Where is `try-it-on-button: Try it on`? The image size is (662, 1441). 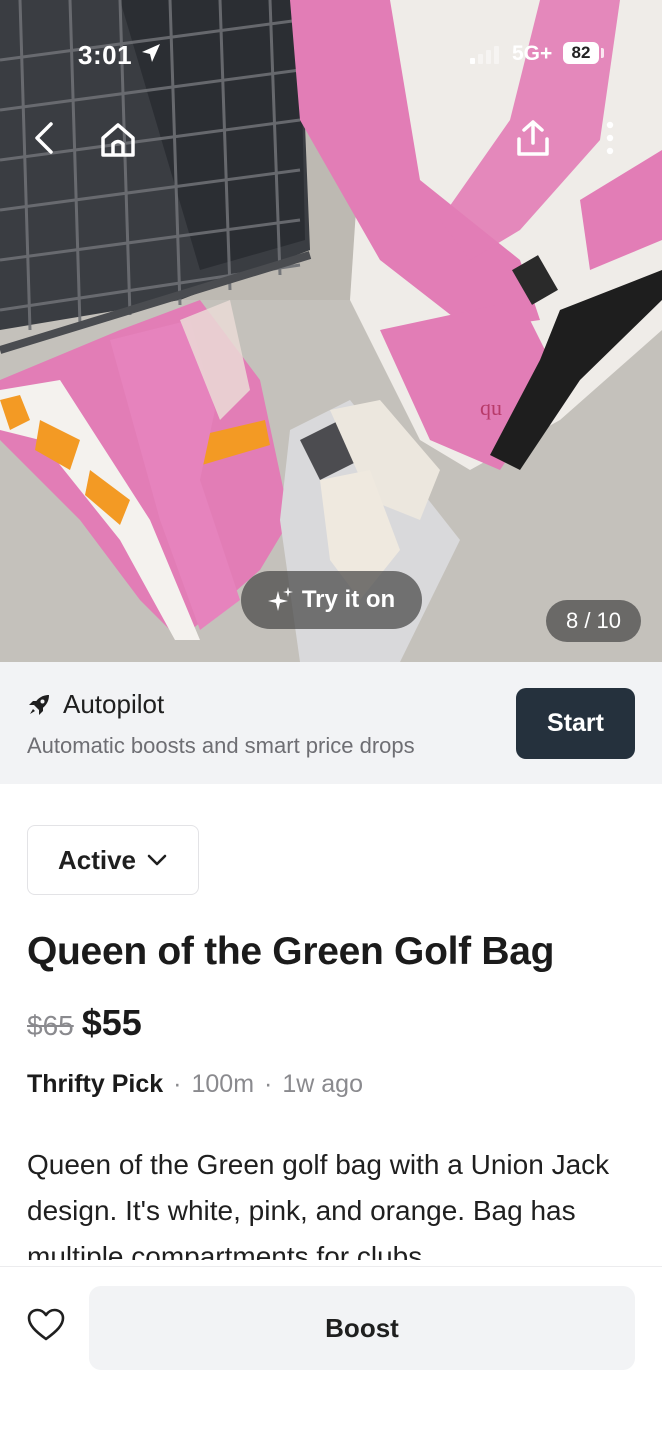
try-it-on-button: Try it on is located at coordinates (331, 600).